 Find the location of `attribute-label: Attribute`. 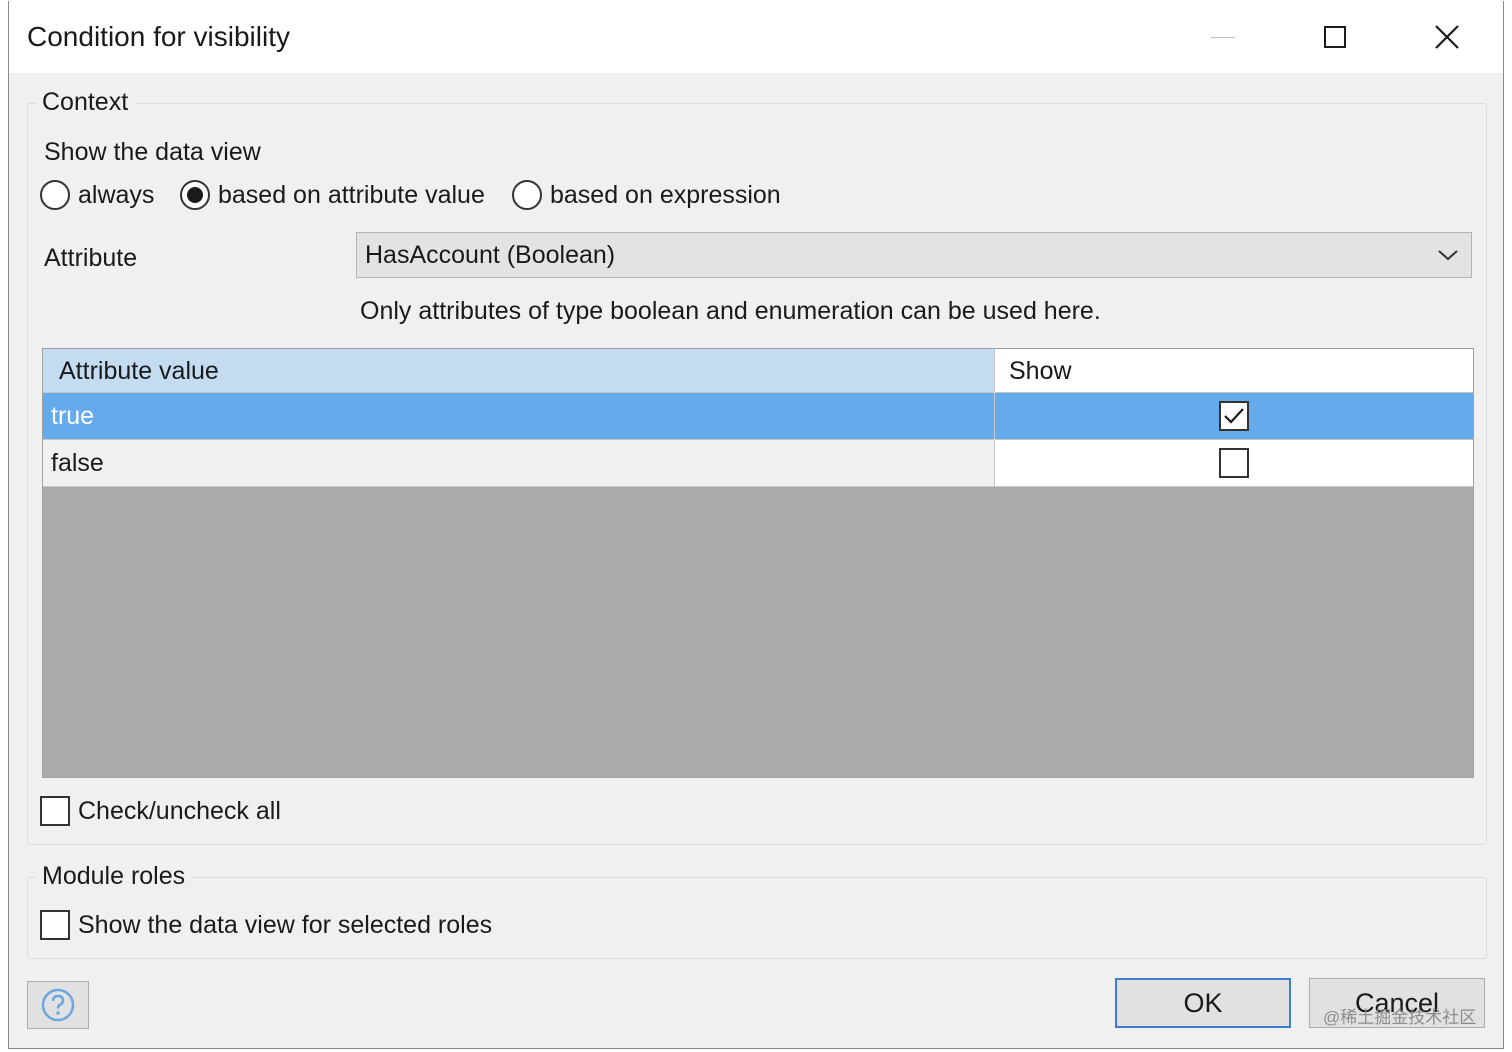

attribute-label: Attribute is located at coordinates (91, 258).